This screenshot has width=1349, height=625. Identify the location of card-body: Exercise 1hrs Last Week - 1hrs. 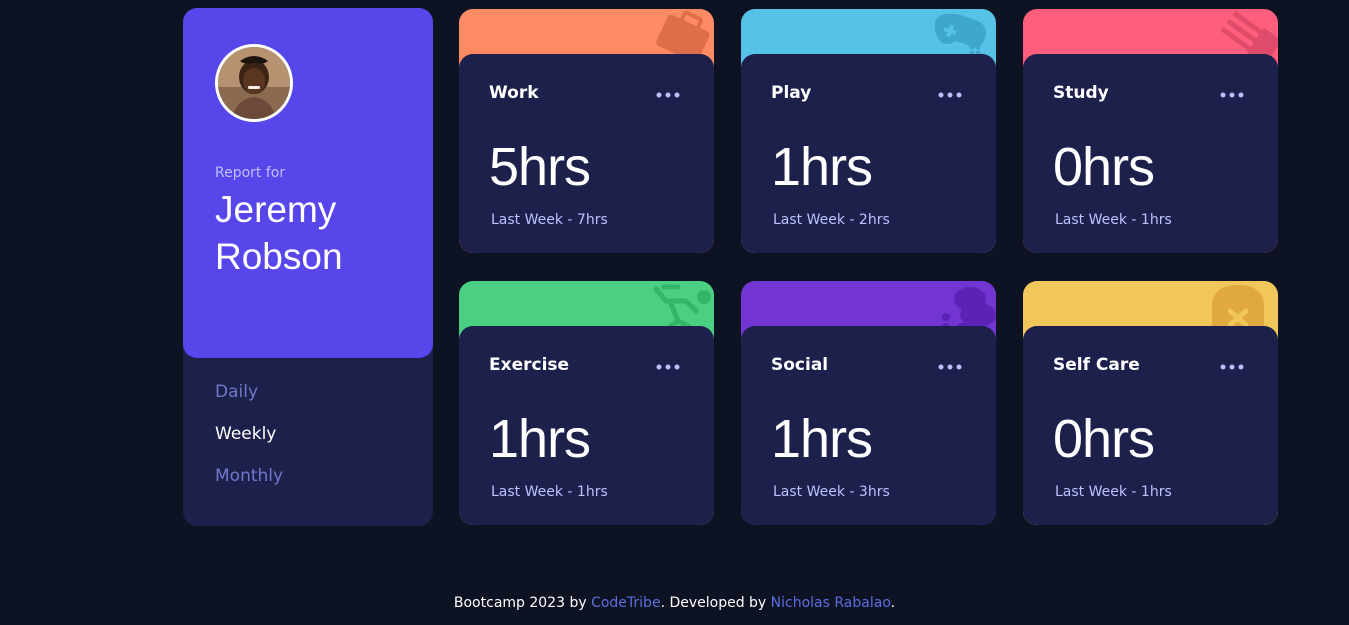
(586, 425).